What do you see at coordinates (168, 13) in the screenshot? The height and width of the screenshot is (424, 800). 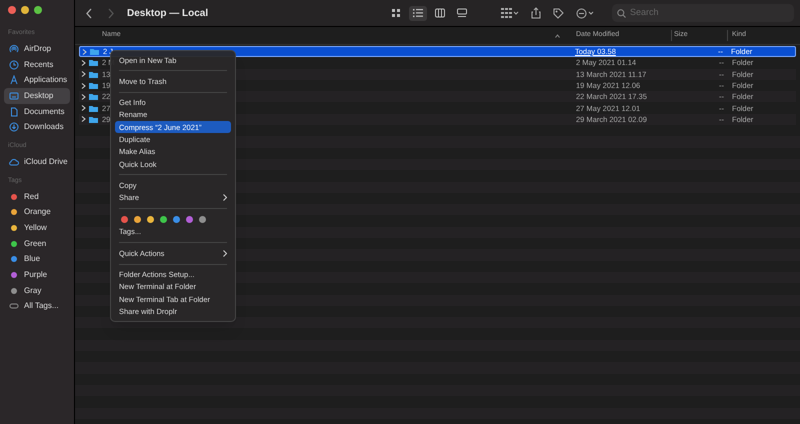 I see `window-title: Desktop — Local` at bounding box center [168, 13].